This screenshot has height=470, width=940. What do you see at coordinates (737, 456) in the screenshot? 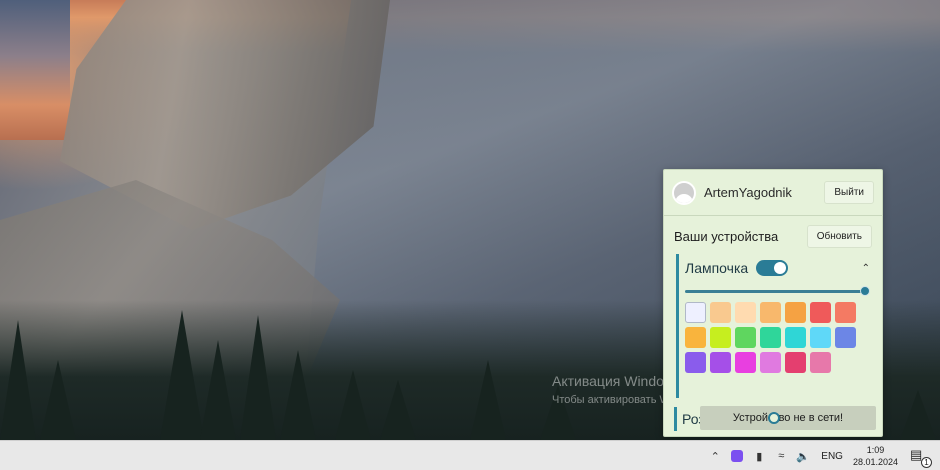
I see `app-tray-icon` at bounding box center [737, 456].